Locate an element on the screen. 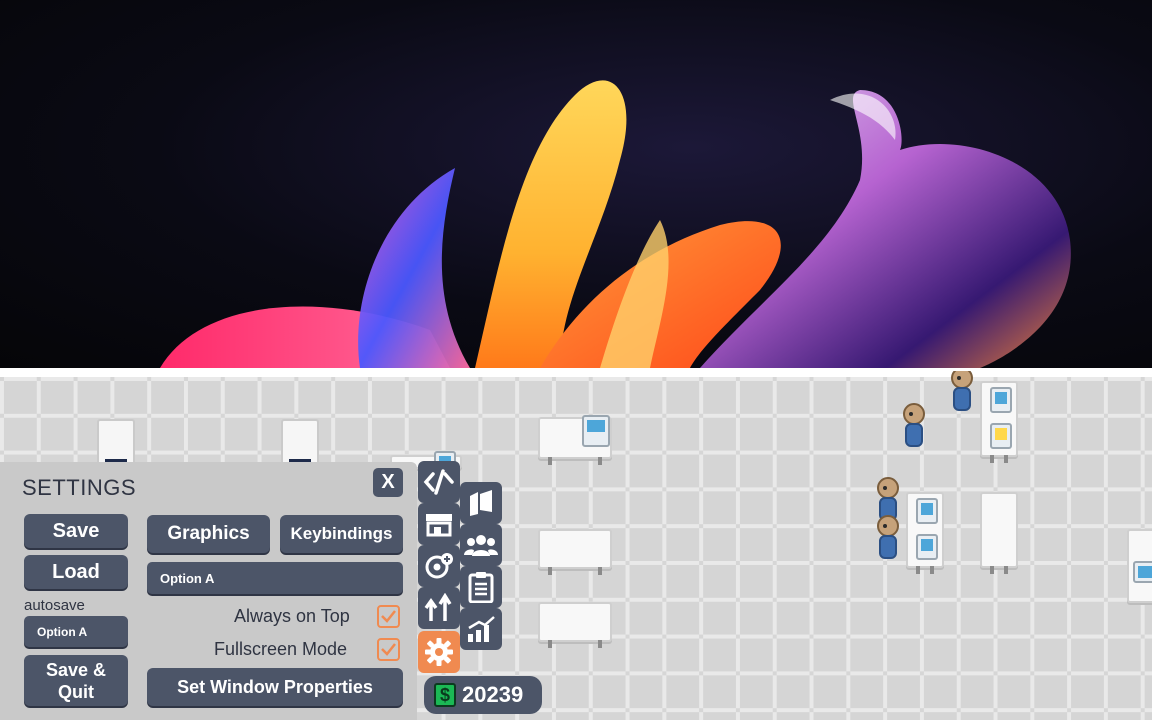 This screenshot has width=1152, height=720. tool-map is located at coordinates (481, 503).